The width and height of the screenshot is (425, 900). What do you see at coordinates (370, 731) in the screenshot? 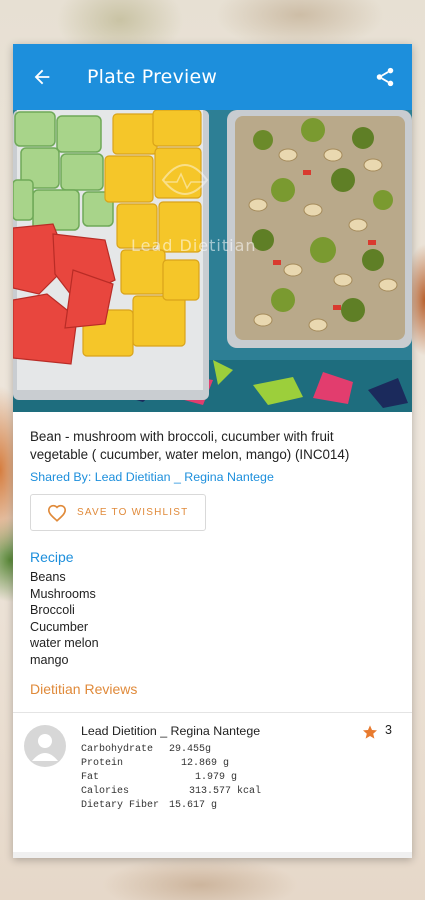
I see `star-icon` at bounding box center [370, 731].